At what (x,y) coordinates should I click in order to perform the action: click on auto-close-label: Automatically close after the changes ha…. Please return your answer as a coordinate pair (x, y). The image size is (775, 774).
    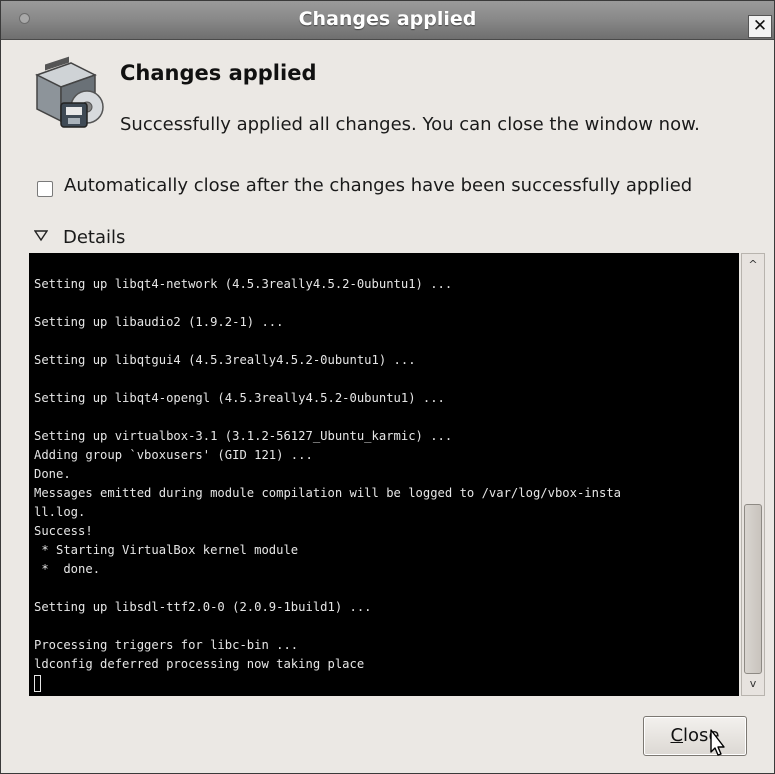
    Looking at the image, I should click on (378, 185).